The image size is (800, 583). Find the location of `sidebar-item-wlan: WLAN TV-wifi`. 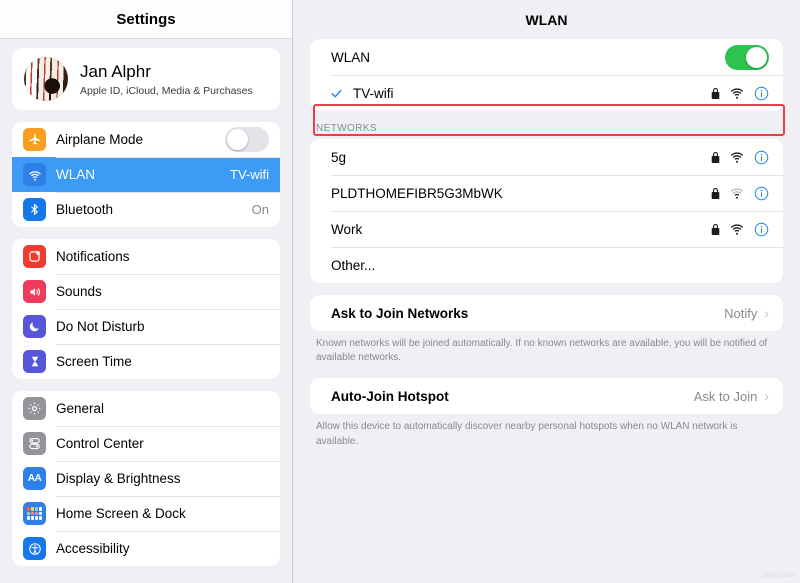

sidebar-item-wlan: WLAN TV-wifi is located at coordinates (146, 174).